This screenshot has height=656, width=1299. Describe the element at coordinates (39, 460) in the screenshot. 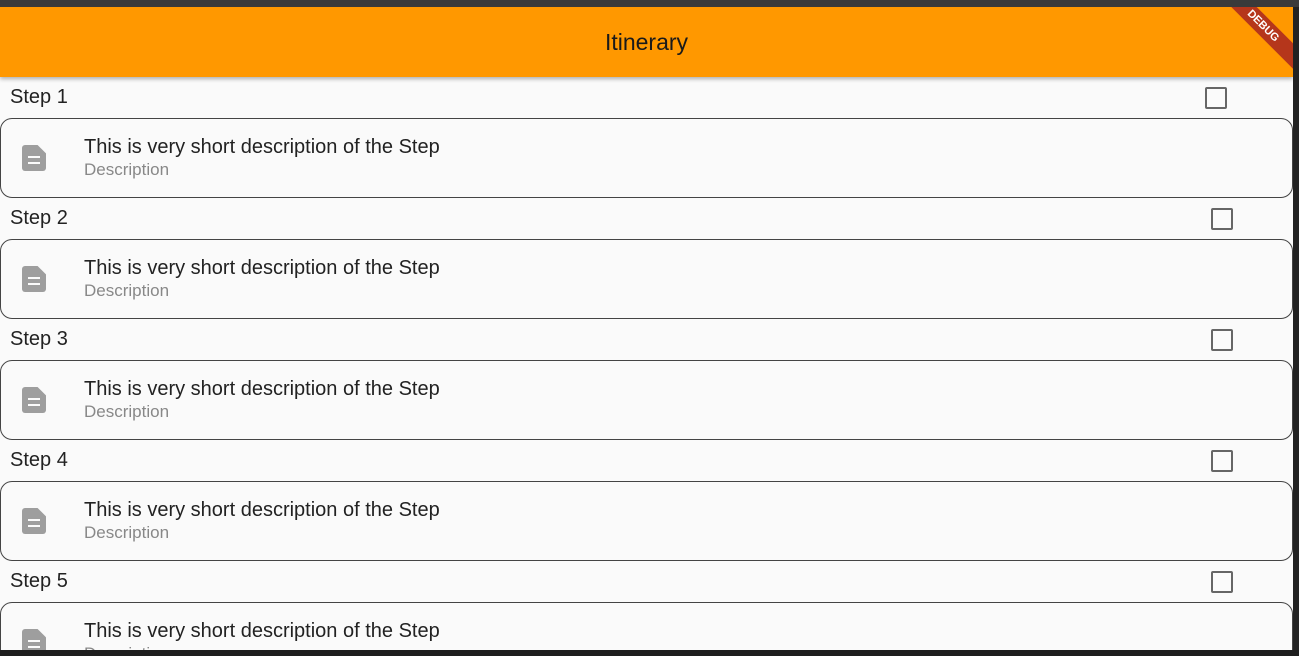

I see `step-title: Step 4` at that location.